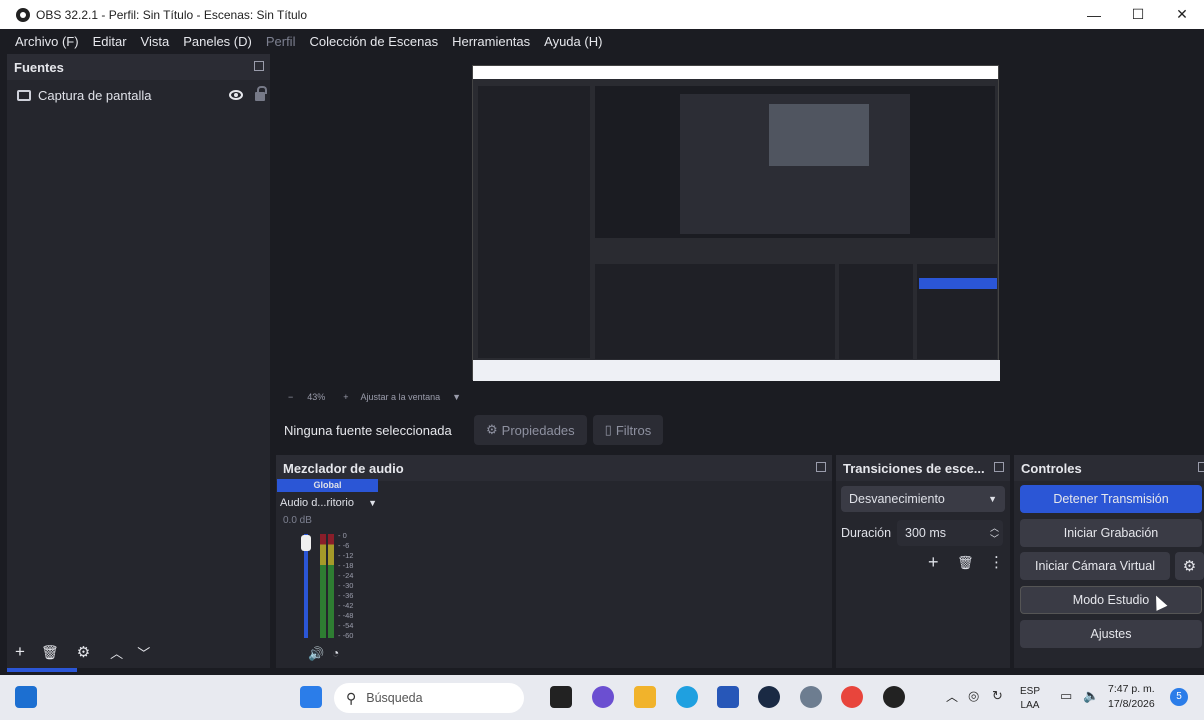 The width and height of the screenshot is (1204, 720). I want to click on meter-scale-tick: - -30, so click(346, 585).